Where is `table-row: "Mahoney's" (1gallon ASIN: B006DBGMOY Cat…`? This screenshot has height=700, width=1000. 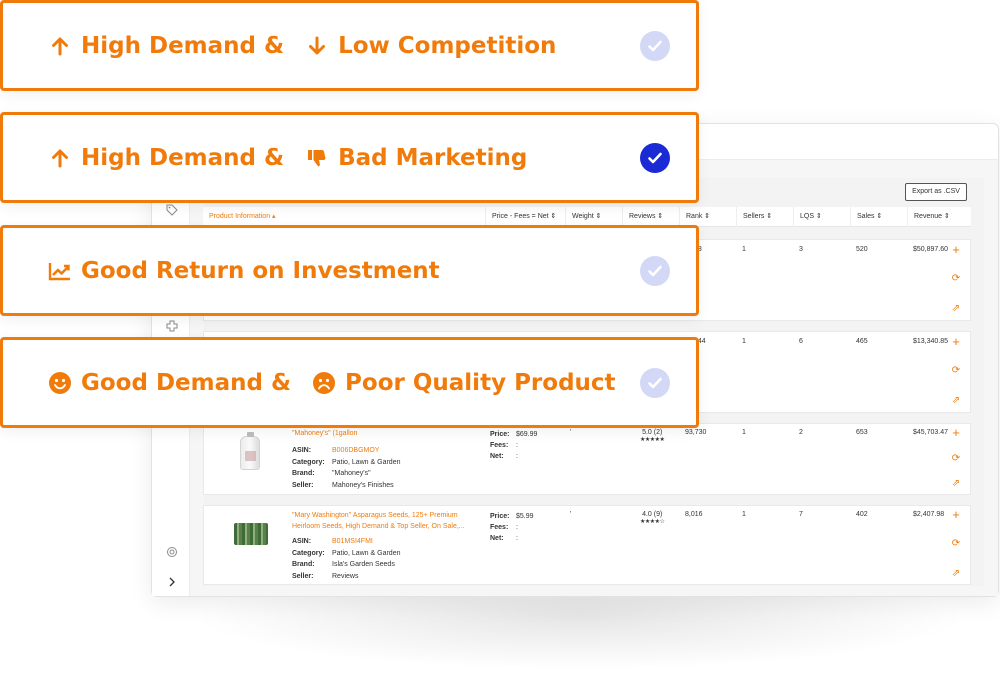 table-row: "Mahoney's" (1gallon ASIN: B006DBGMOY Cat… is located at coordinates (587, 459).